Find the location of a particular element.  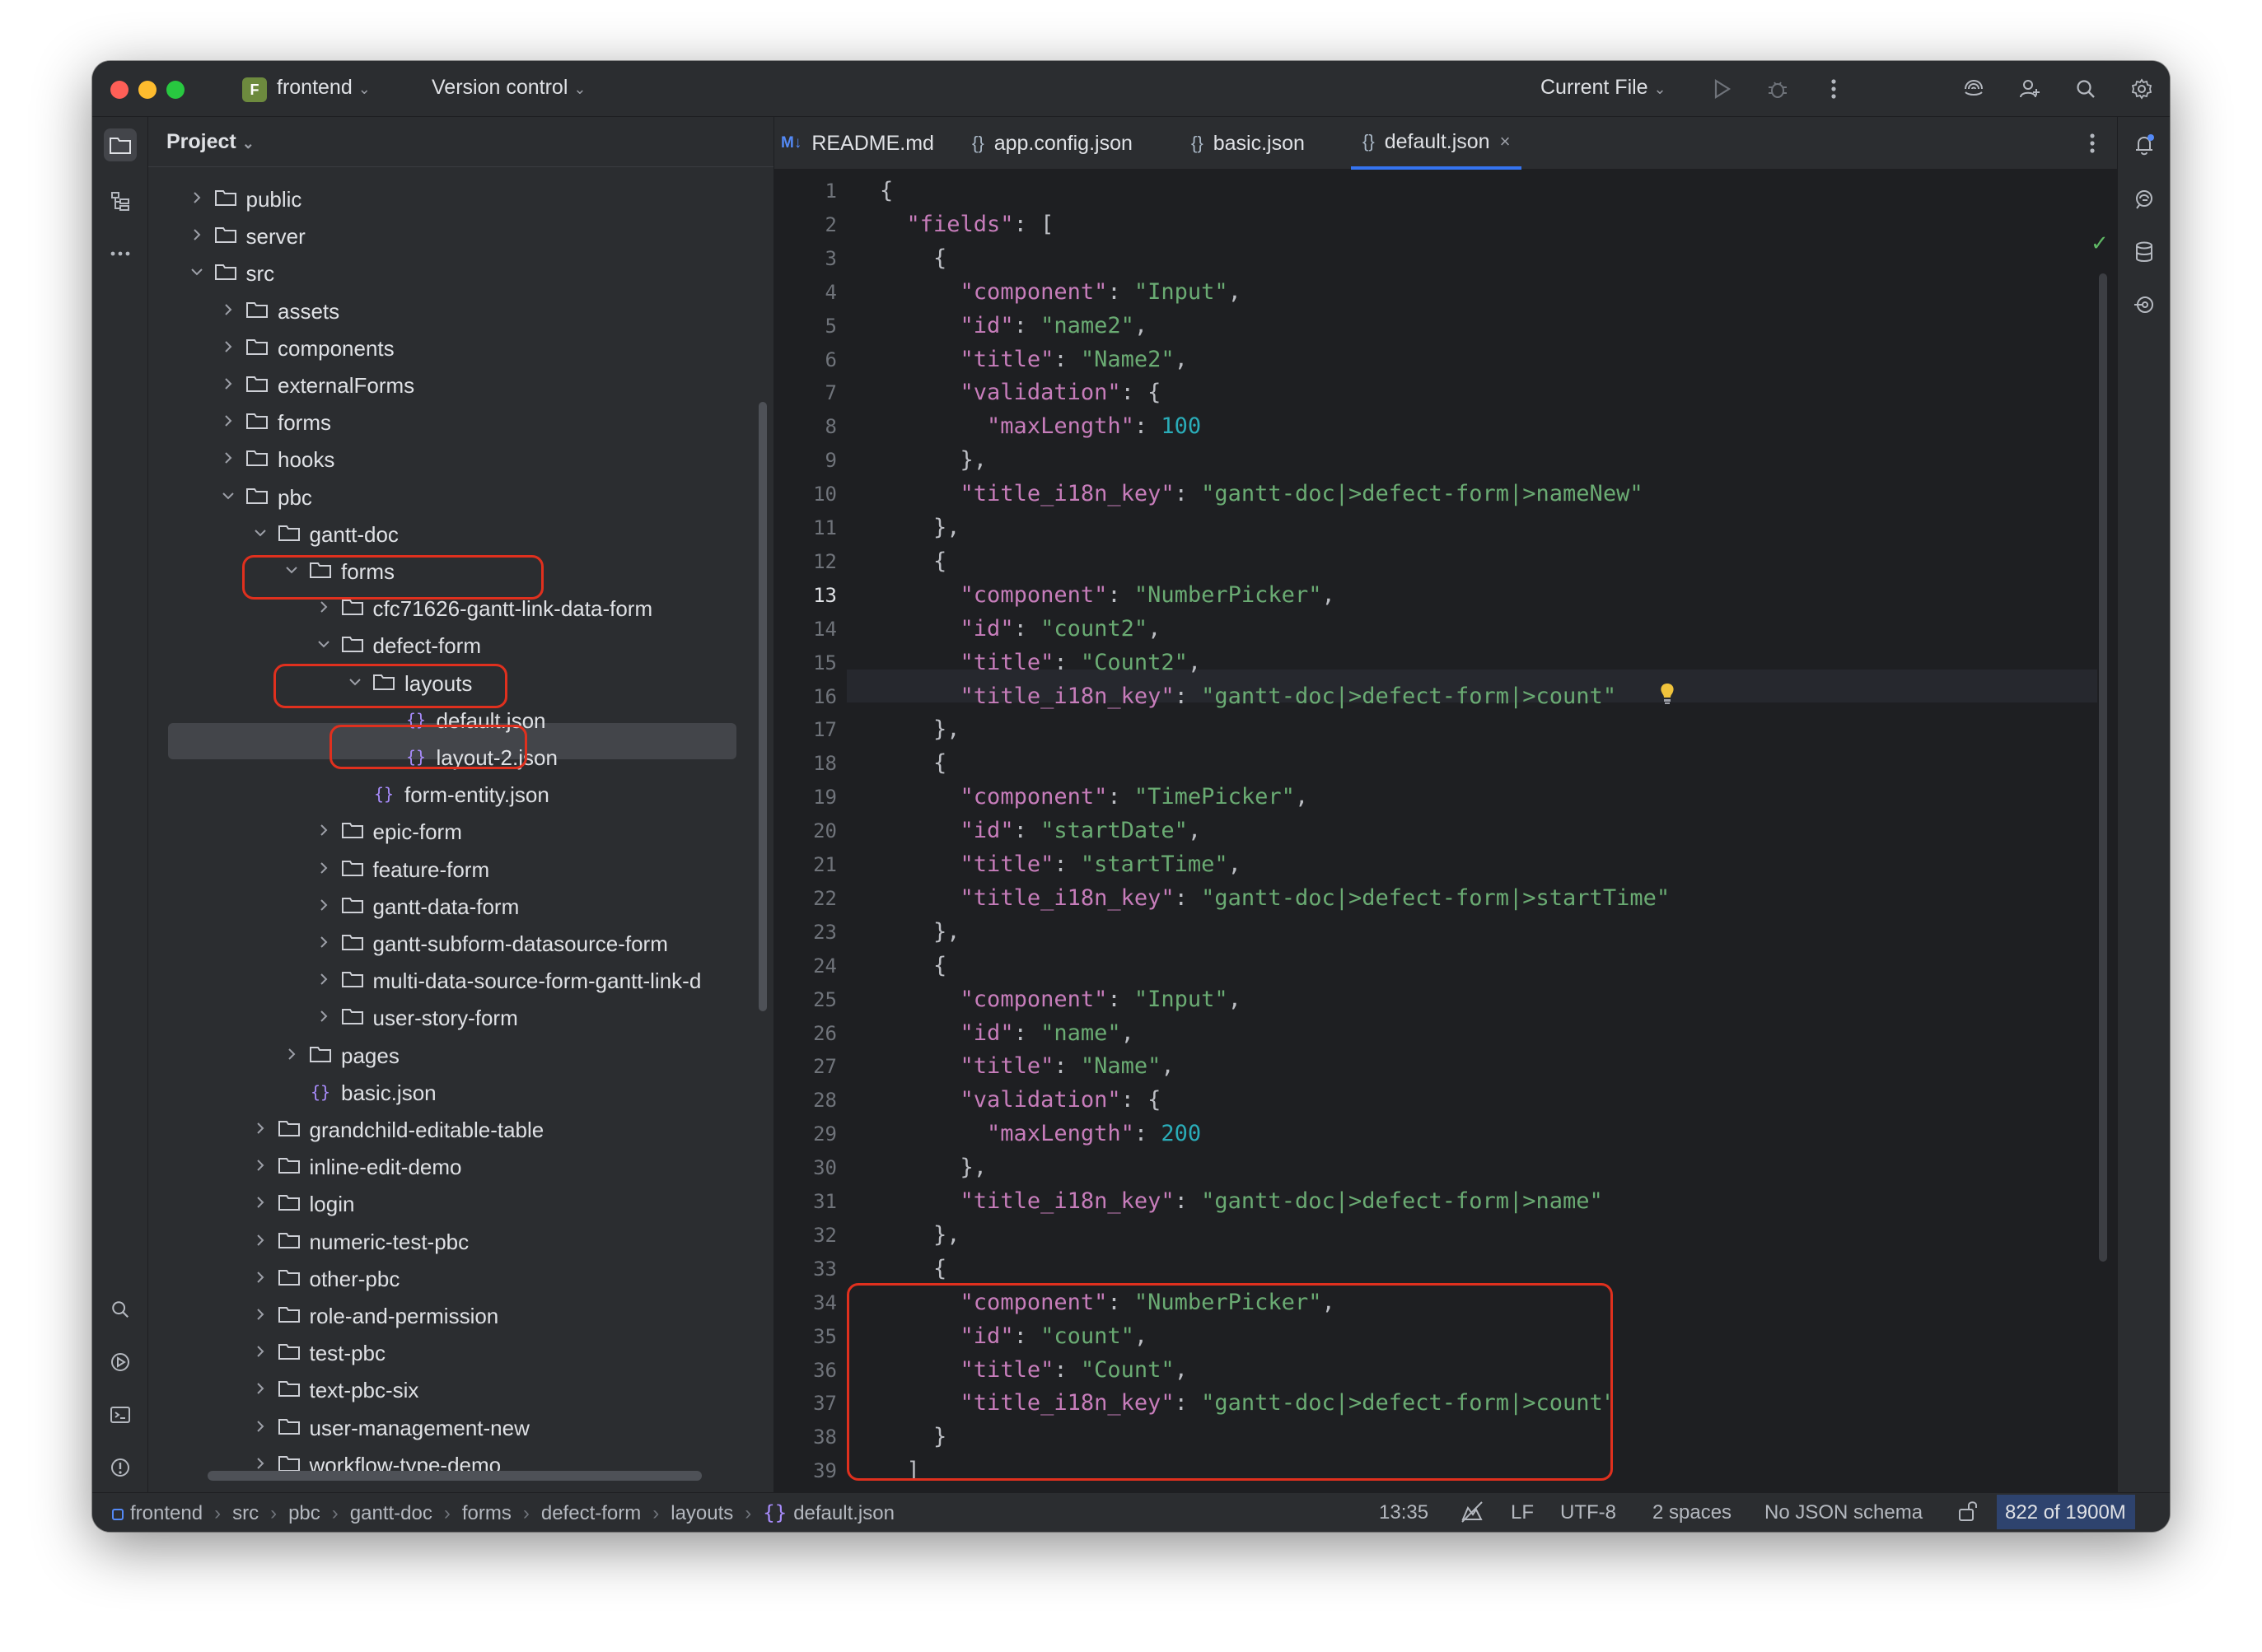

vcs-menu: Version control ⌄ is located at coordinates (509, 88).